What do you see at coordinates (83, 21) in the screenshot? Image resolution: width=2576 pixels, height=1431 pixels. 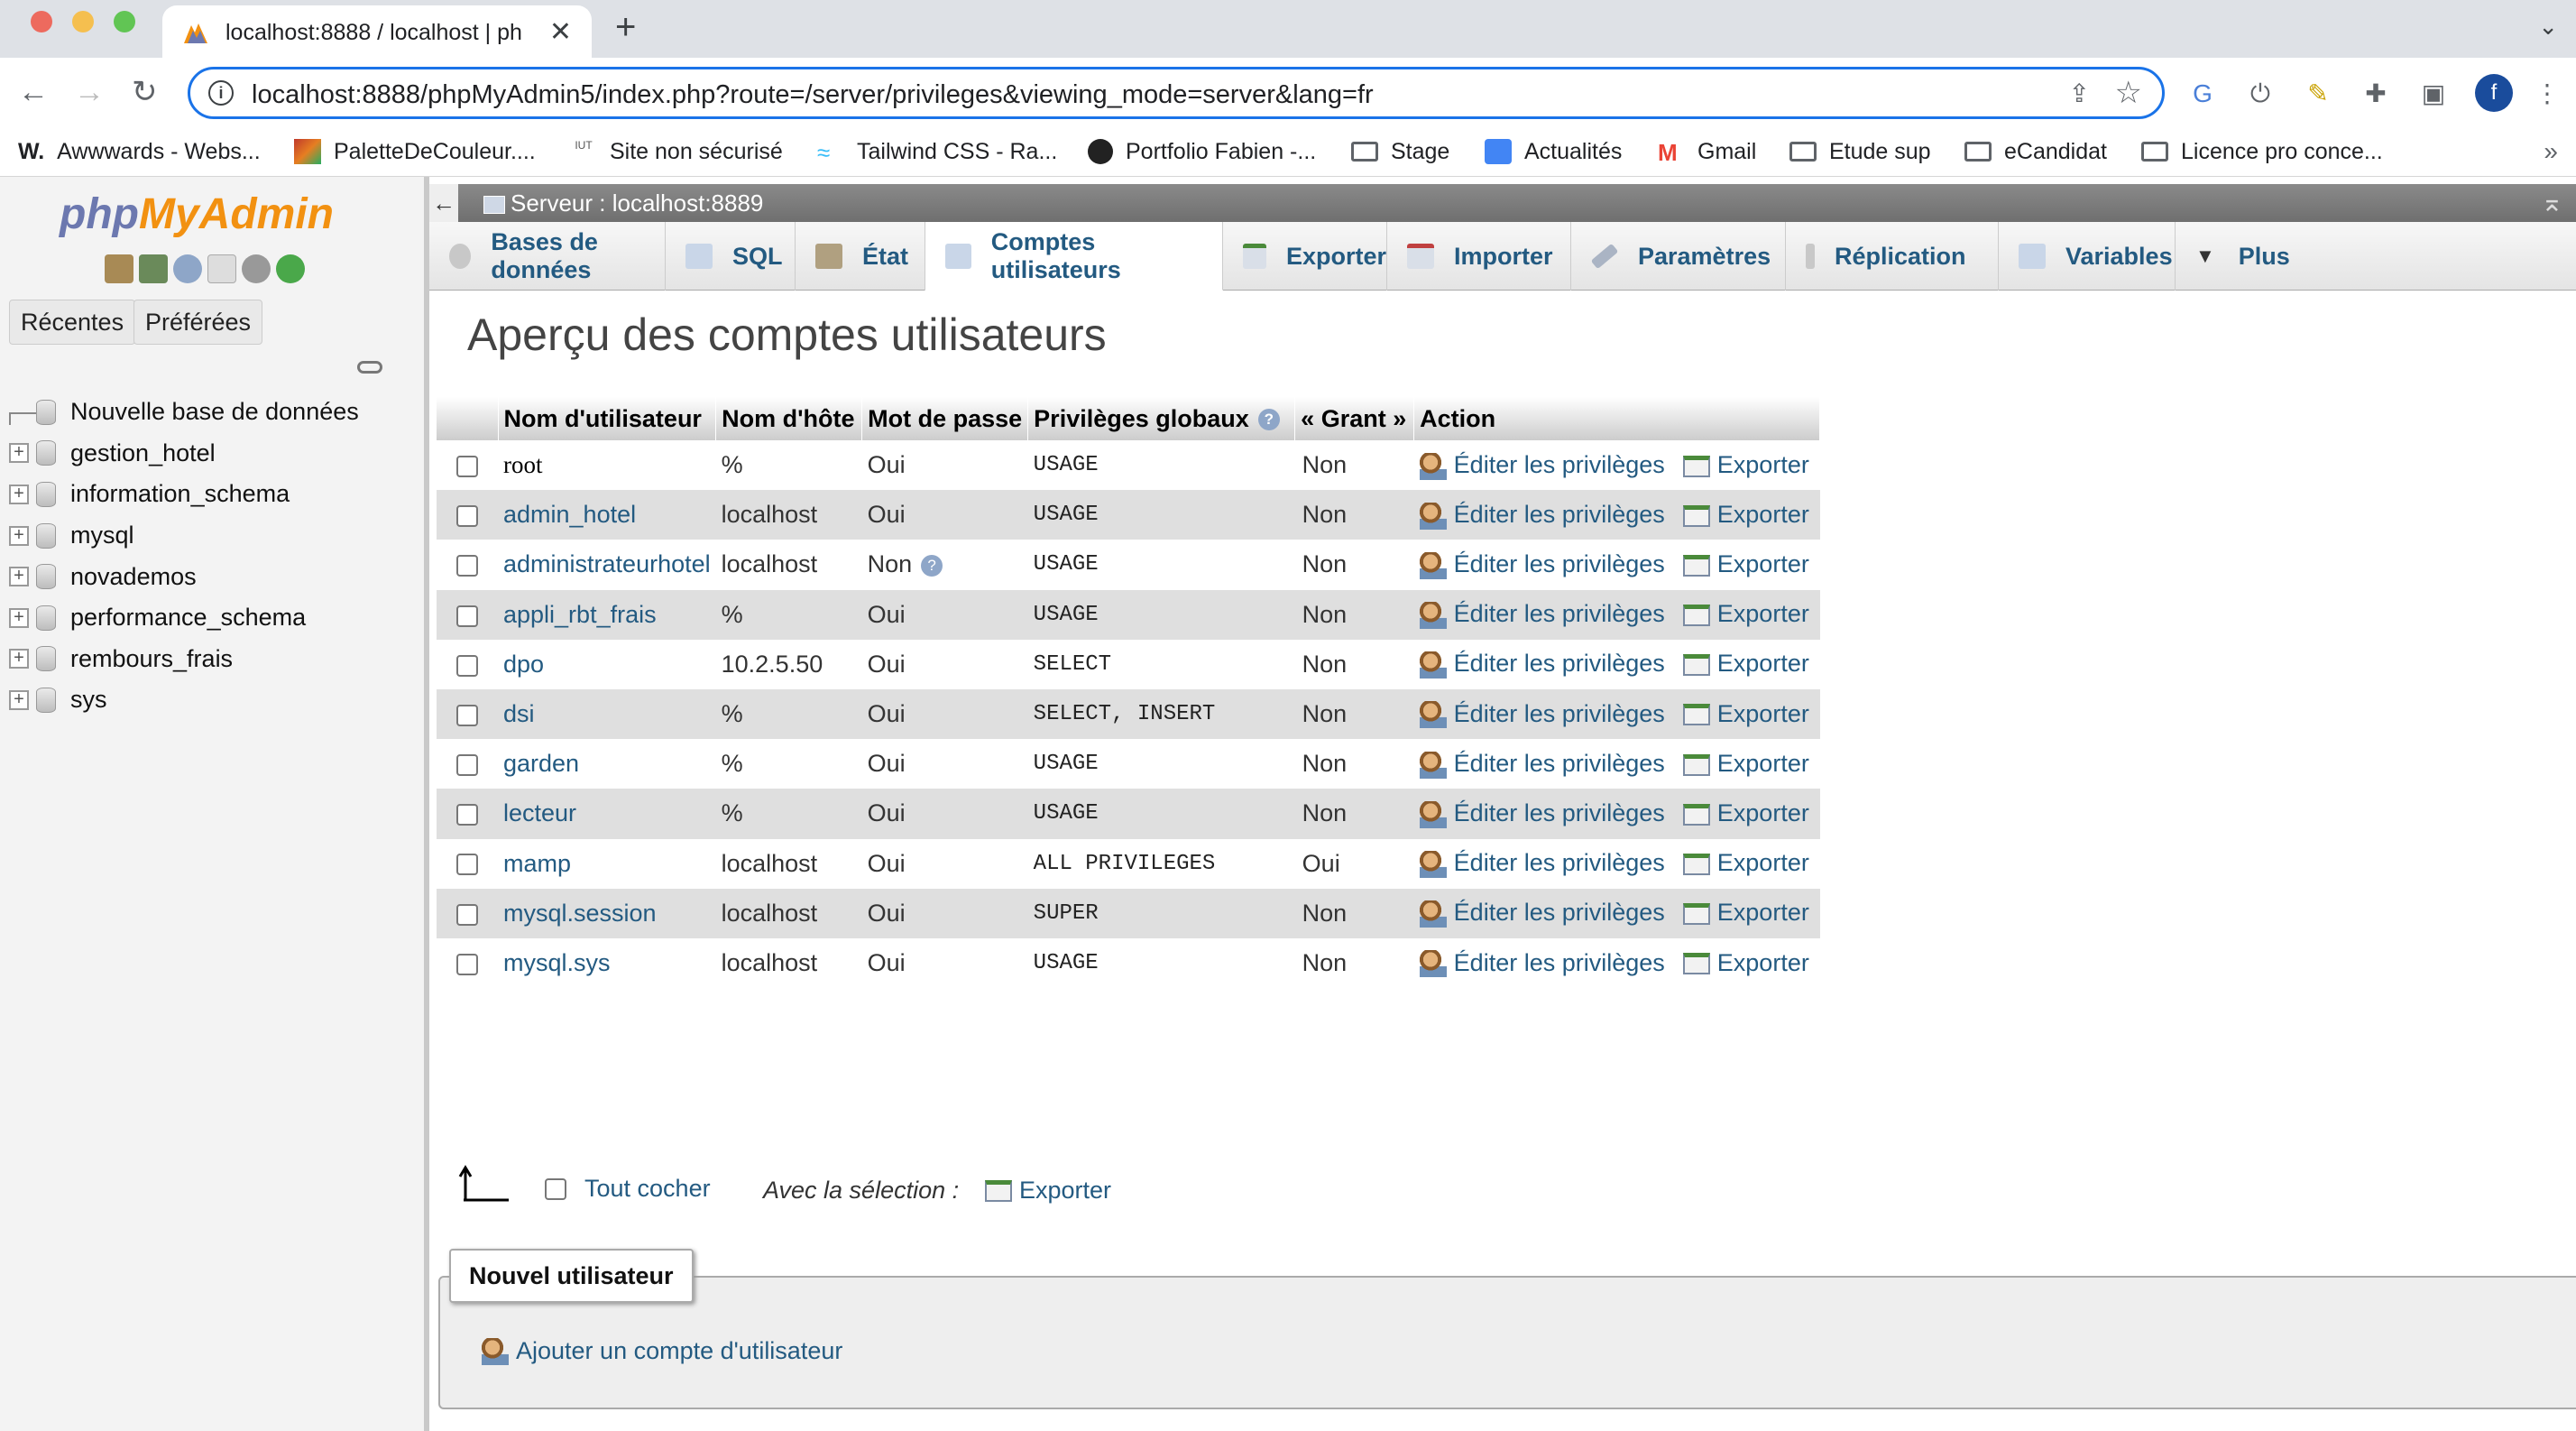 I see `window-minimize-button` at bounding box center [83, 21].